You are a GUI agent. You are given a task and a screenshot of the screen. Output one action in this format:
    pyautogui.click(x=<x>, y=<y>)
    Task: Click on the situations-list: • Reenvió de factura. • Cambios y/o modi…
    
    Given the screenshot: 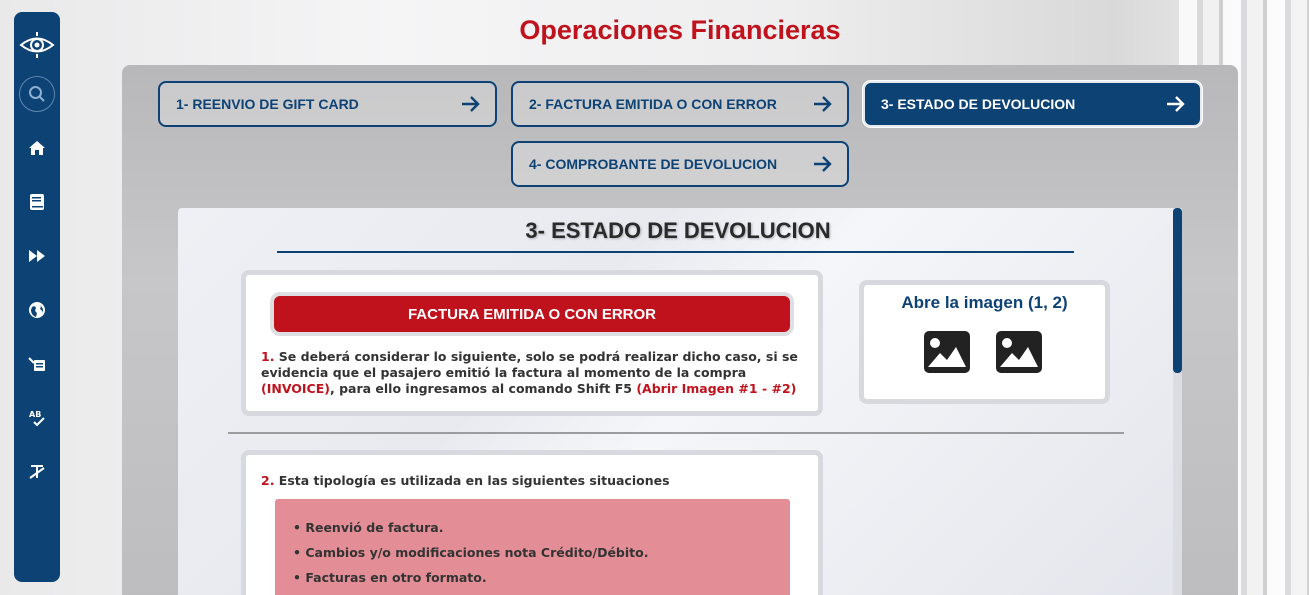 What is the action you would take?
    pyautogui.click(x=532, y=547)
    